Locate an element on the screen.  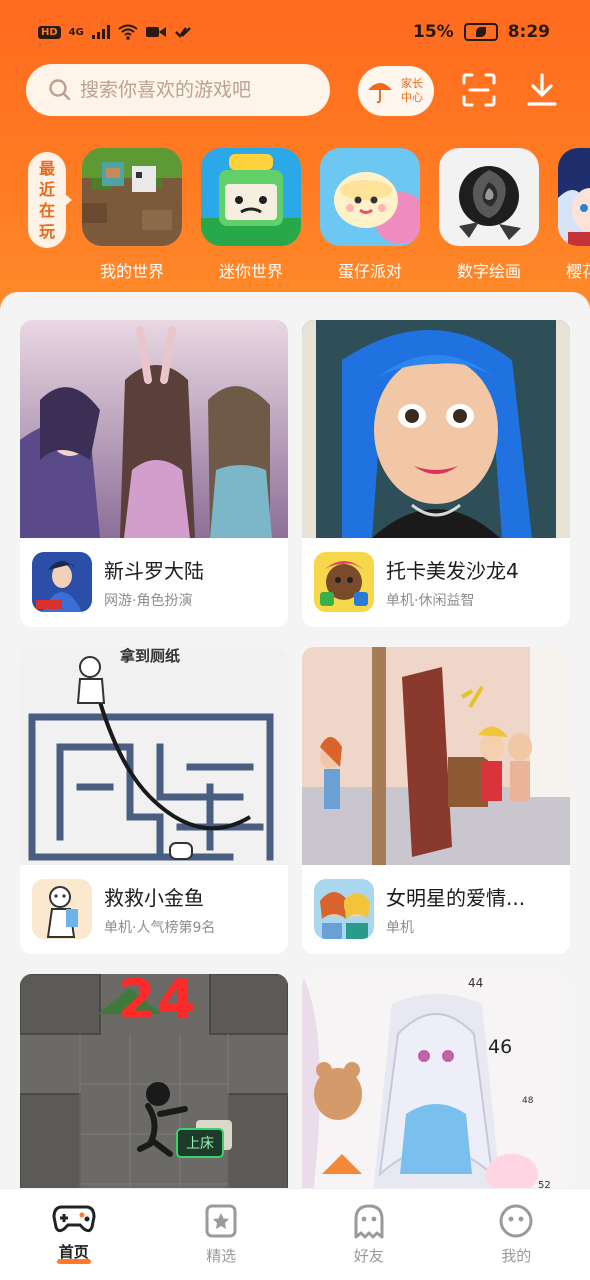
game-title: 新斗罗大陆 is located at coordinates (154, 570).